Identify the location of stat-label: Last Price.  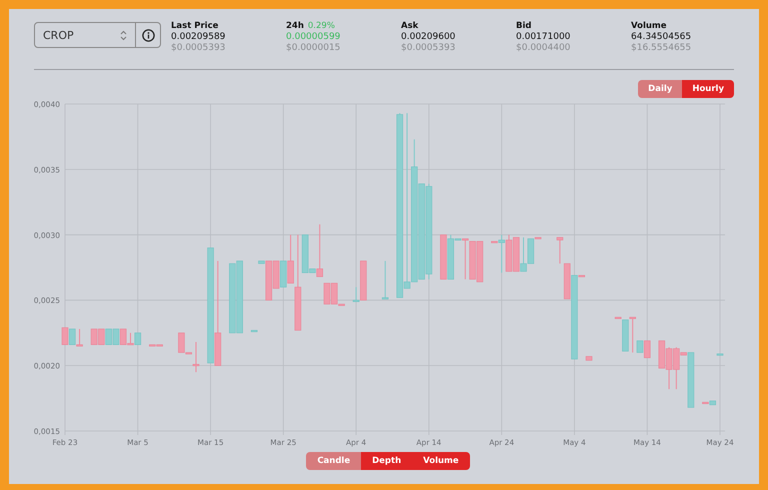
(194, 26).